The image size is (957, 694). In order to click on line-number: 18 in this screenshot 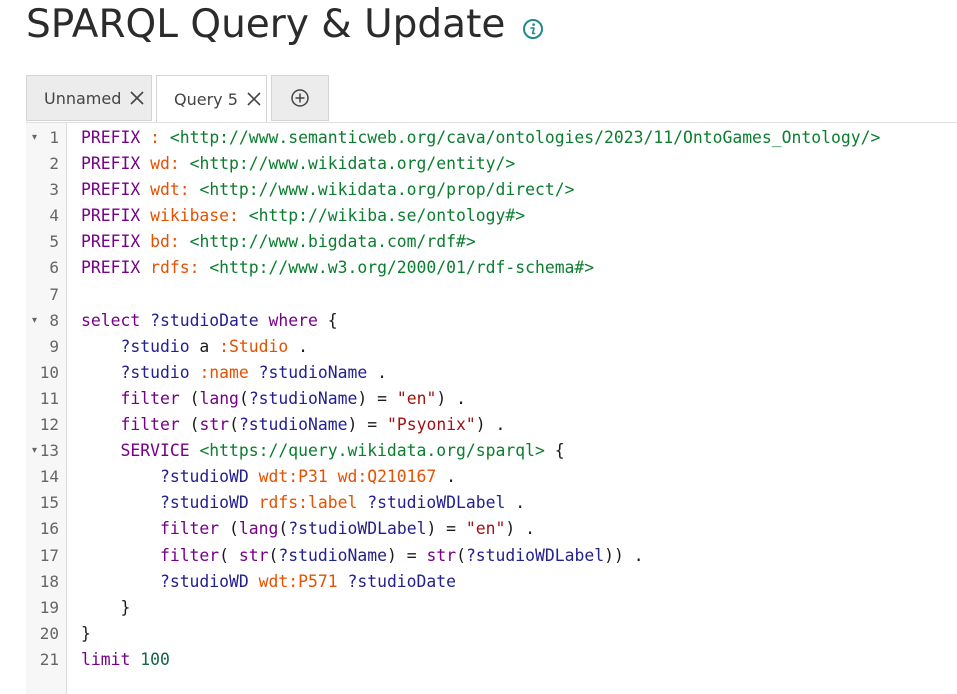, I will do `click(49, 581)`.